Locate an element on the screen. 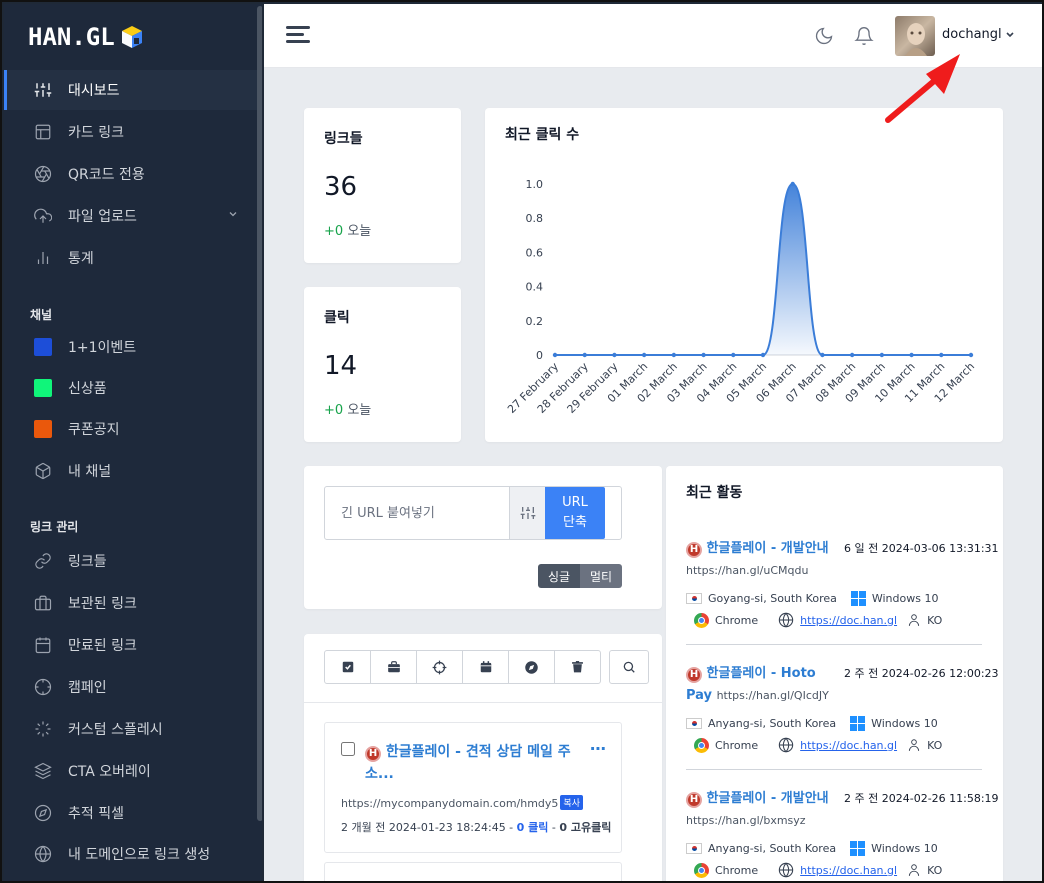 The image size is (1044, 883). y-tick-label: 1.0 is located at coordinates (535, 184).